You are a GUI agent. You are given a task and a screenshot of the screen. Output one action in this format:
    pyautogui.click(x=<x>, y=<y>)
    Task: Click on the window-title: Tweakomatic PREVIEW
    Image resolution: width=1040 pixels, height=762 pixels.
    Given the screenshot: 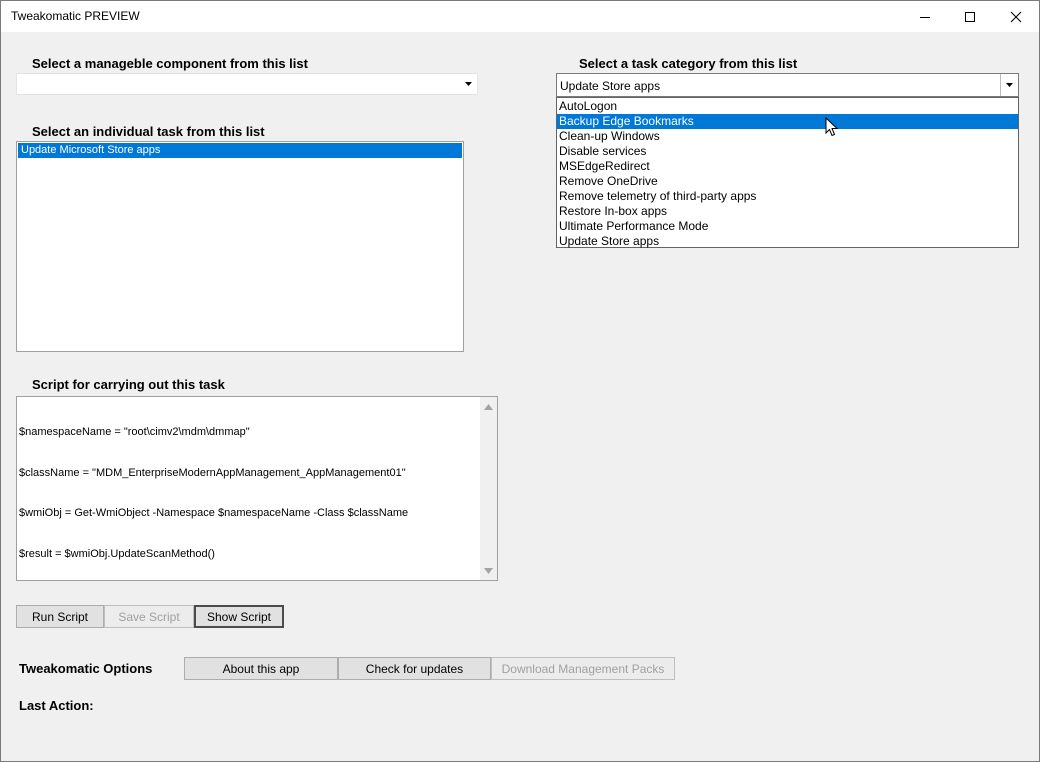 What is the action you would take?
    pyautogui.click(x=75, y=16)
    